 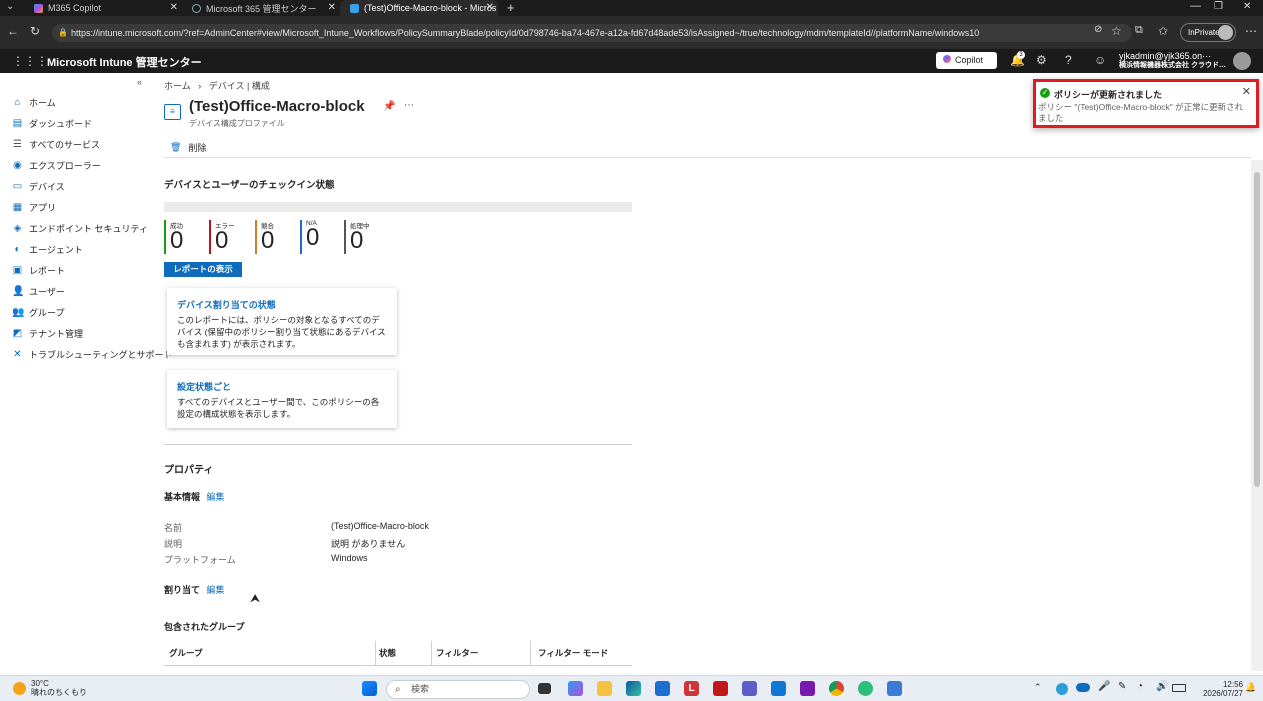 I want to click on breadcrumb-home: ホーム, so click(x=177, y=86).